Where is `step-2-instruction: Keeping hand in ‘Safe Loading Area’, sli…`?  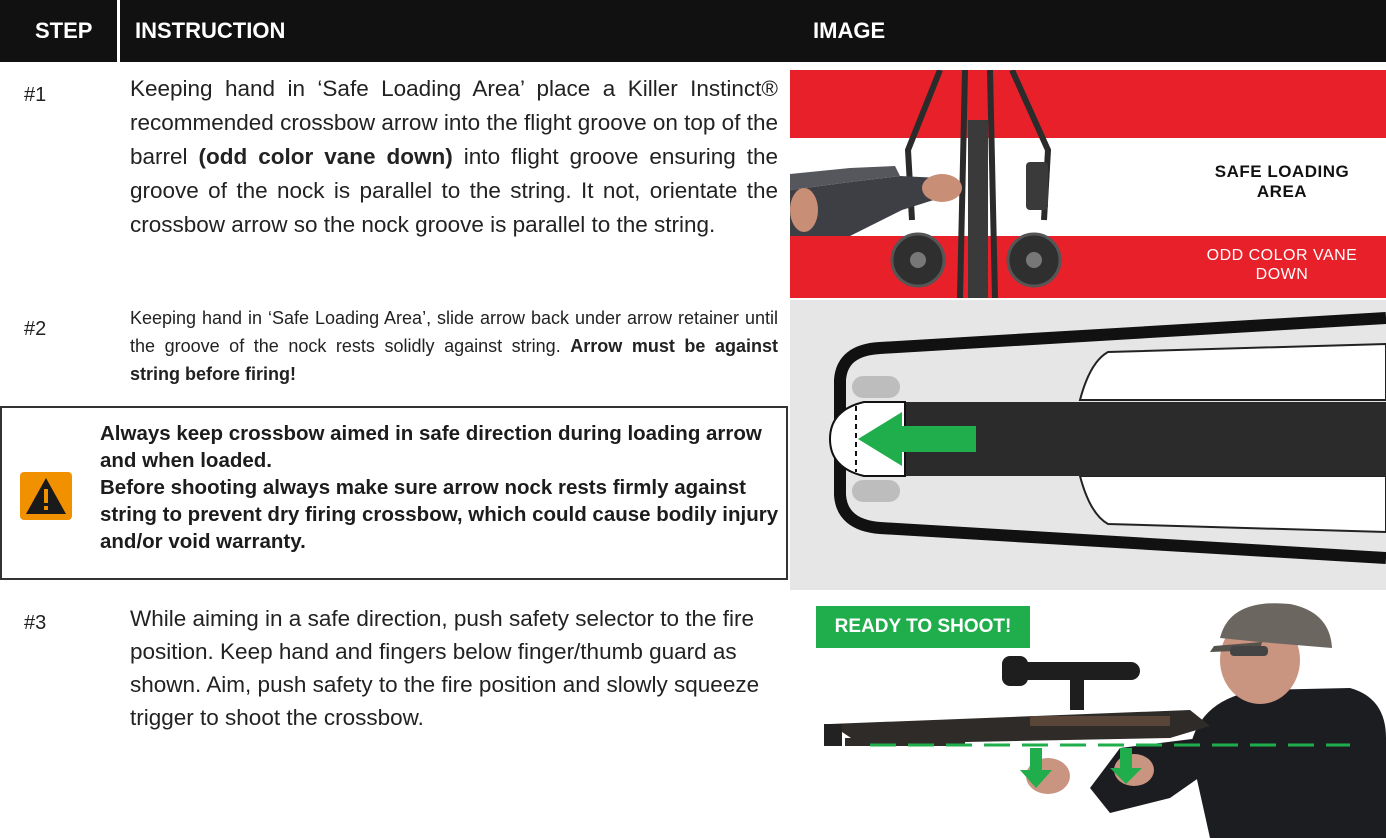 step-2-instruction: Keeping hand in ‘Safe Loading Area’, sli… is located at coordinates (454, 346).